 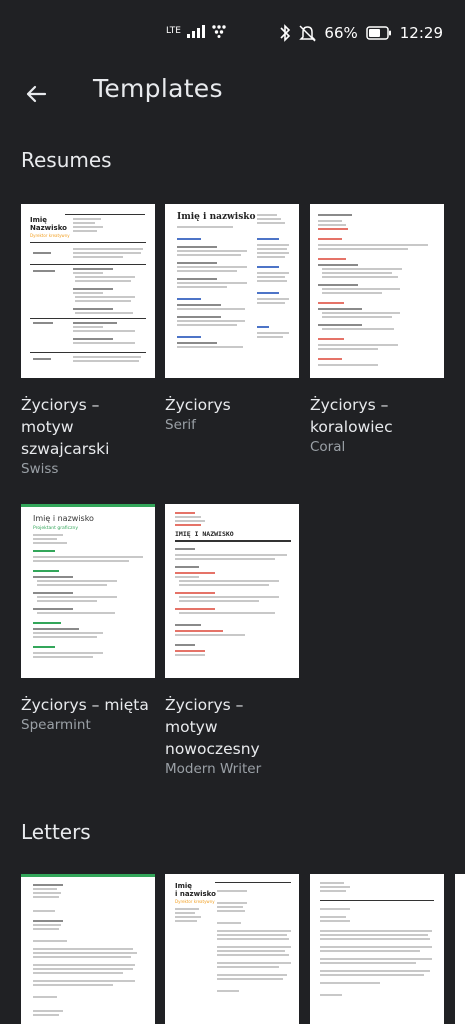 What do you see at coordinates (173, 30) in the screenshot?
I see `network-type: LTE` at bounding box center [173, 30].